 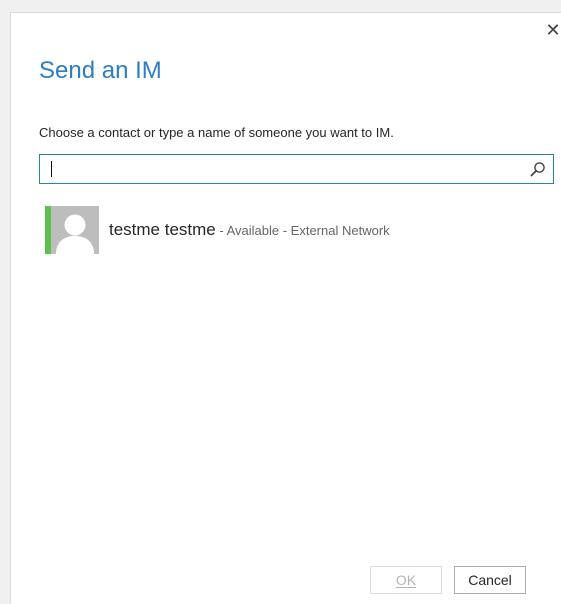 I want to click on text-caret, so click(x=51, y=169).